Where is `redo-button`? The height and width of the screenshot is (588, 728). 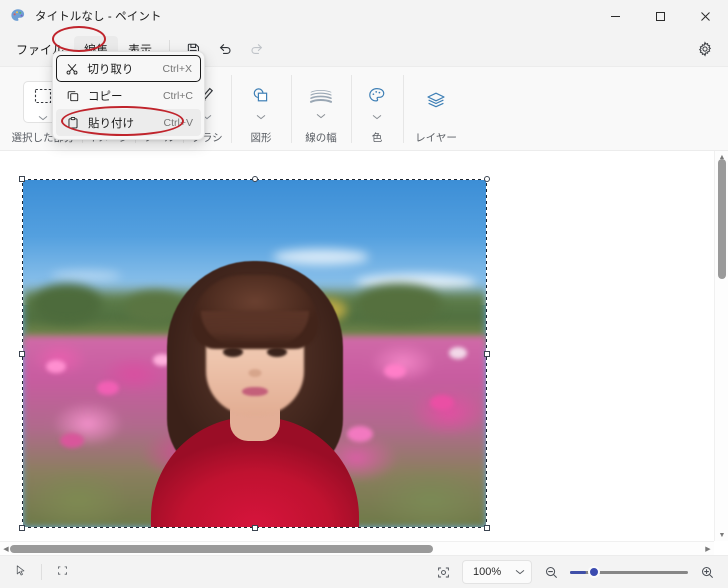
redo-button is located at coordinates (257, 49).